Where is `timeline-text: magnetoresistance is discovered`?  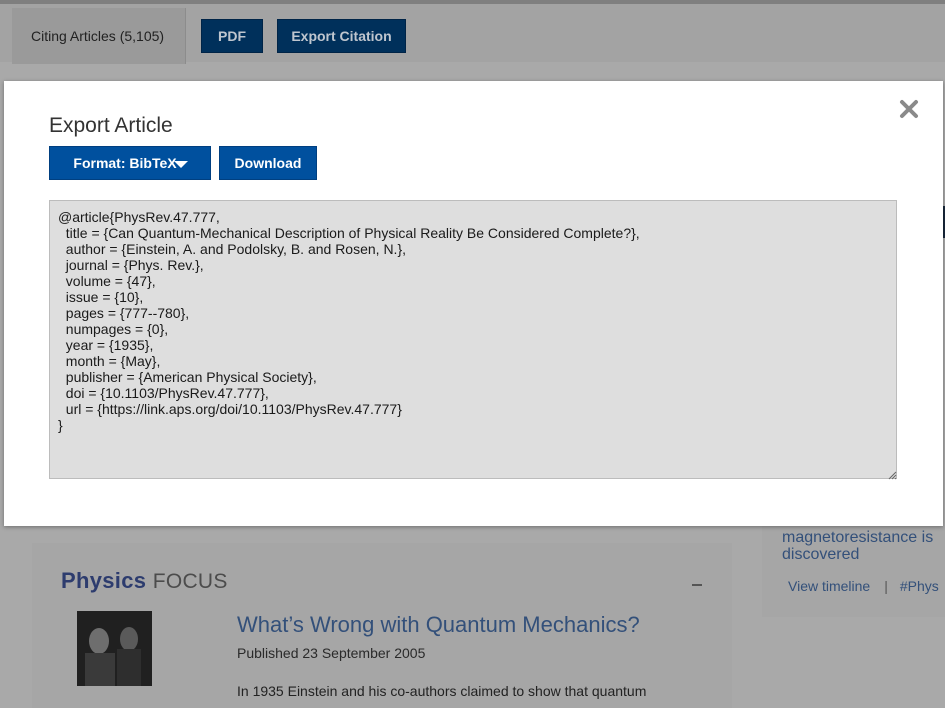 timeline-text: magnetoresistance is discovered is located at coordinates (857, 546).